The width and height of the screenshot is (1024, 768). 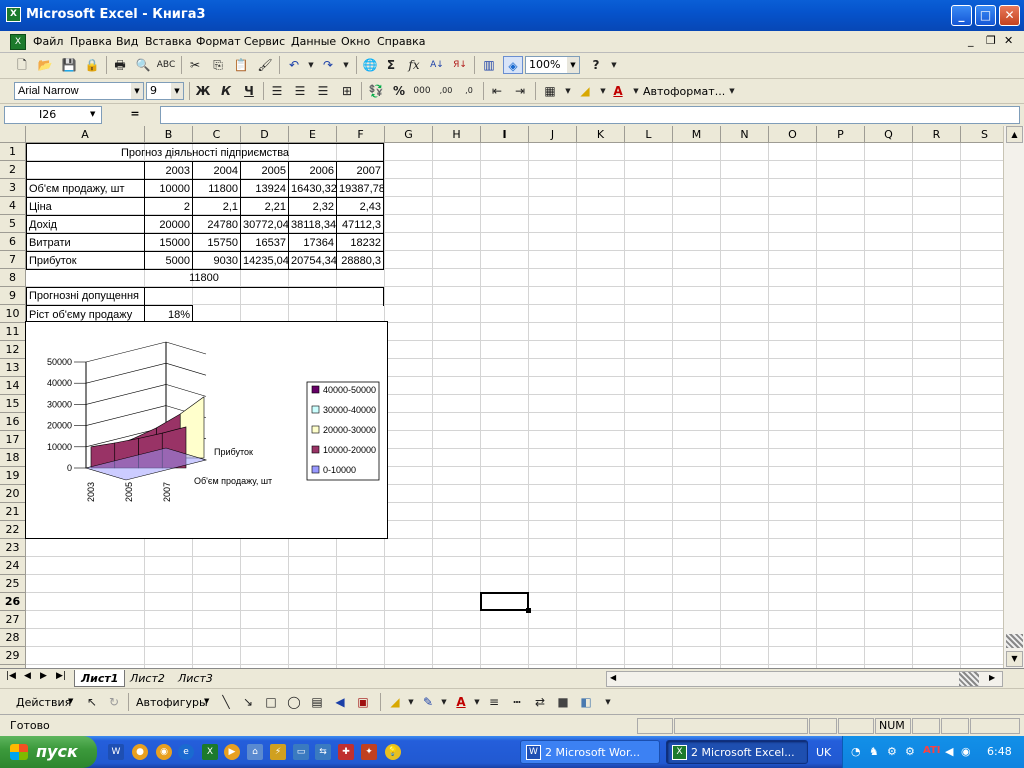 What do you see at coordinates (69, 65) in the screenshot?
I see `save-icon: 💾` at bounding box center [69, 65].